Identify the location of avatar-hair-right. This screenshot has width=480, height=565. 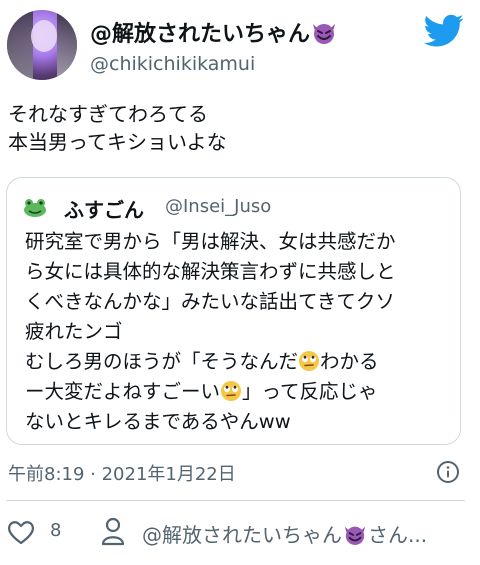
(67, 45).